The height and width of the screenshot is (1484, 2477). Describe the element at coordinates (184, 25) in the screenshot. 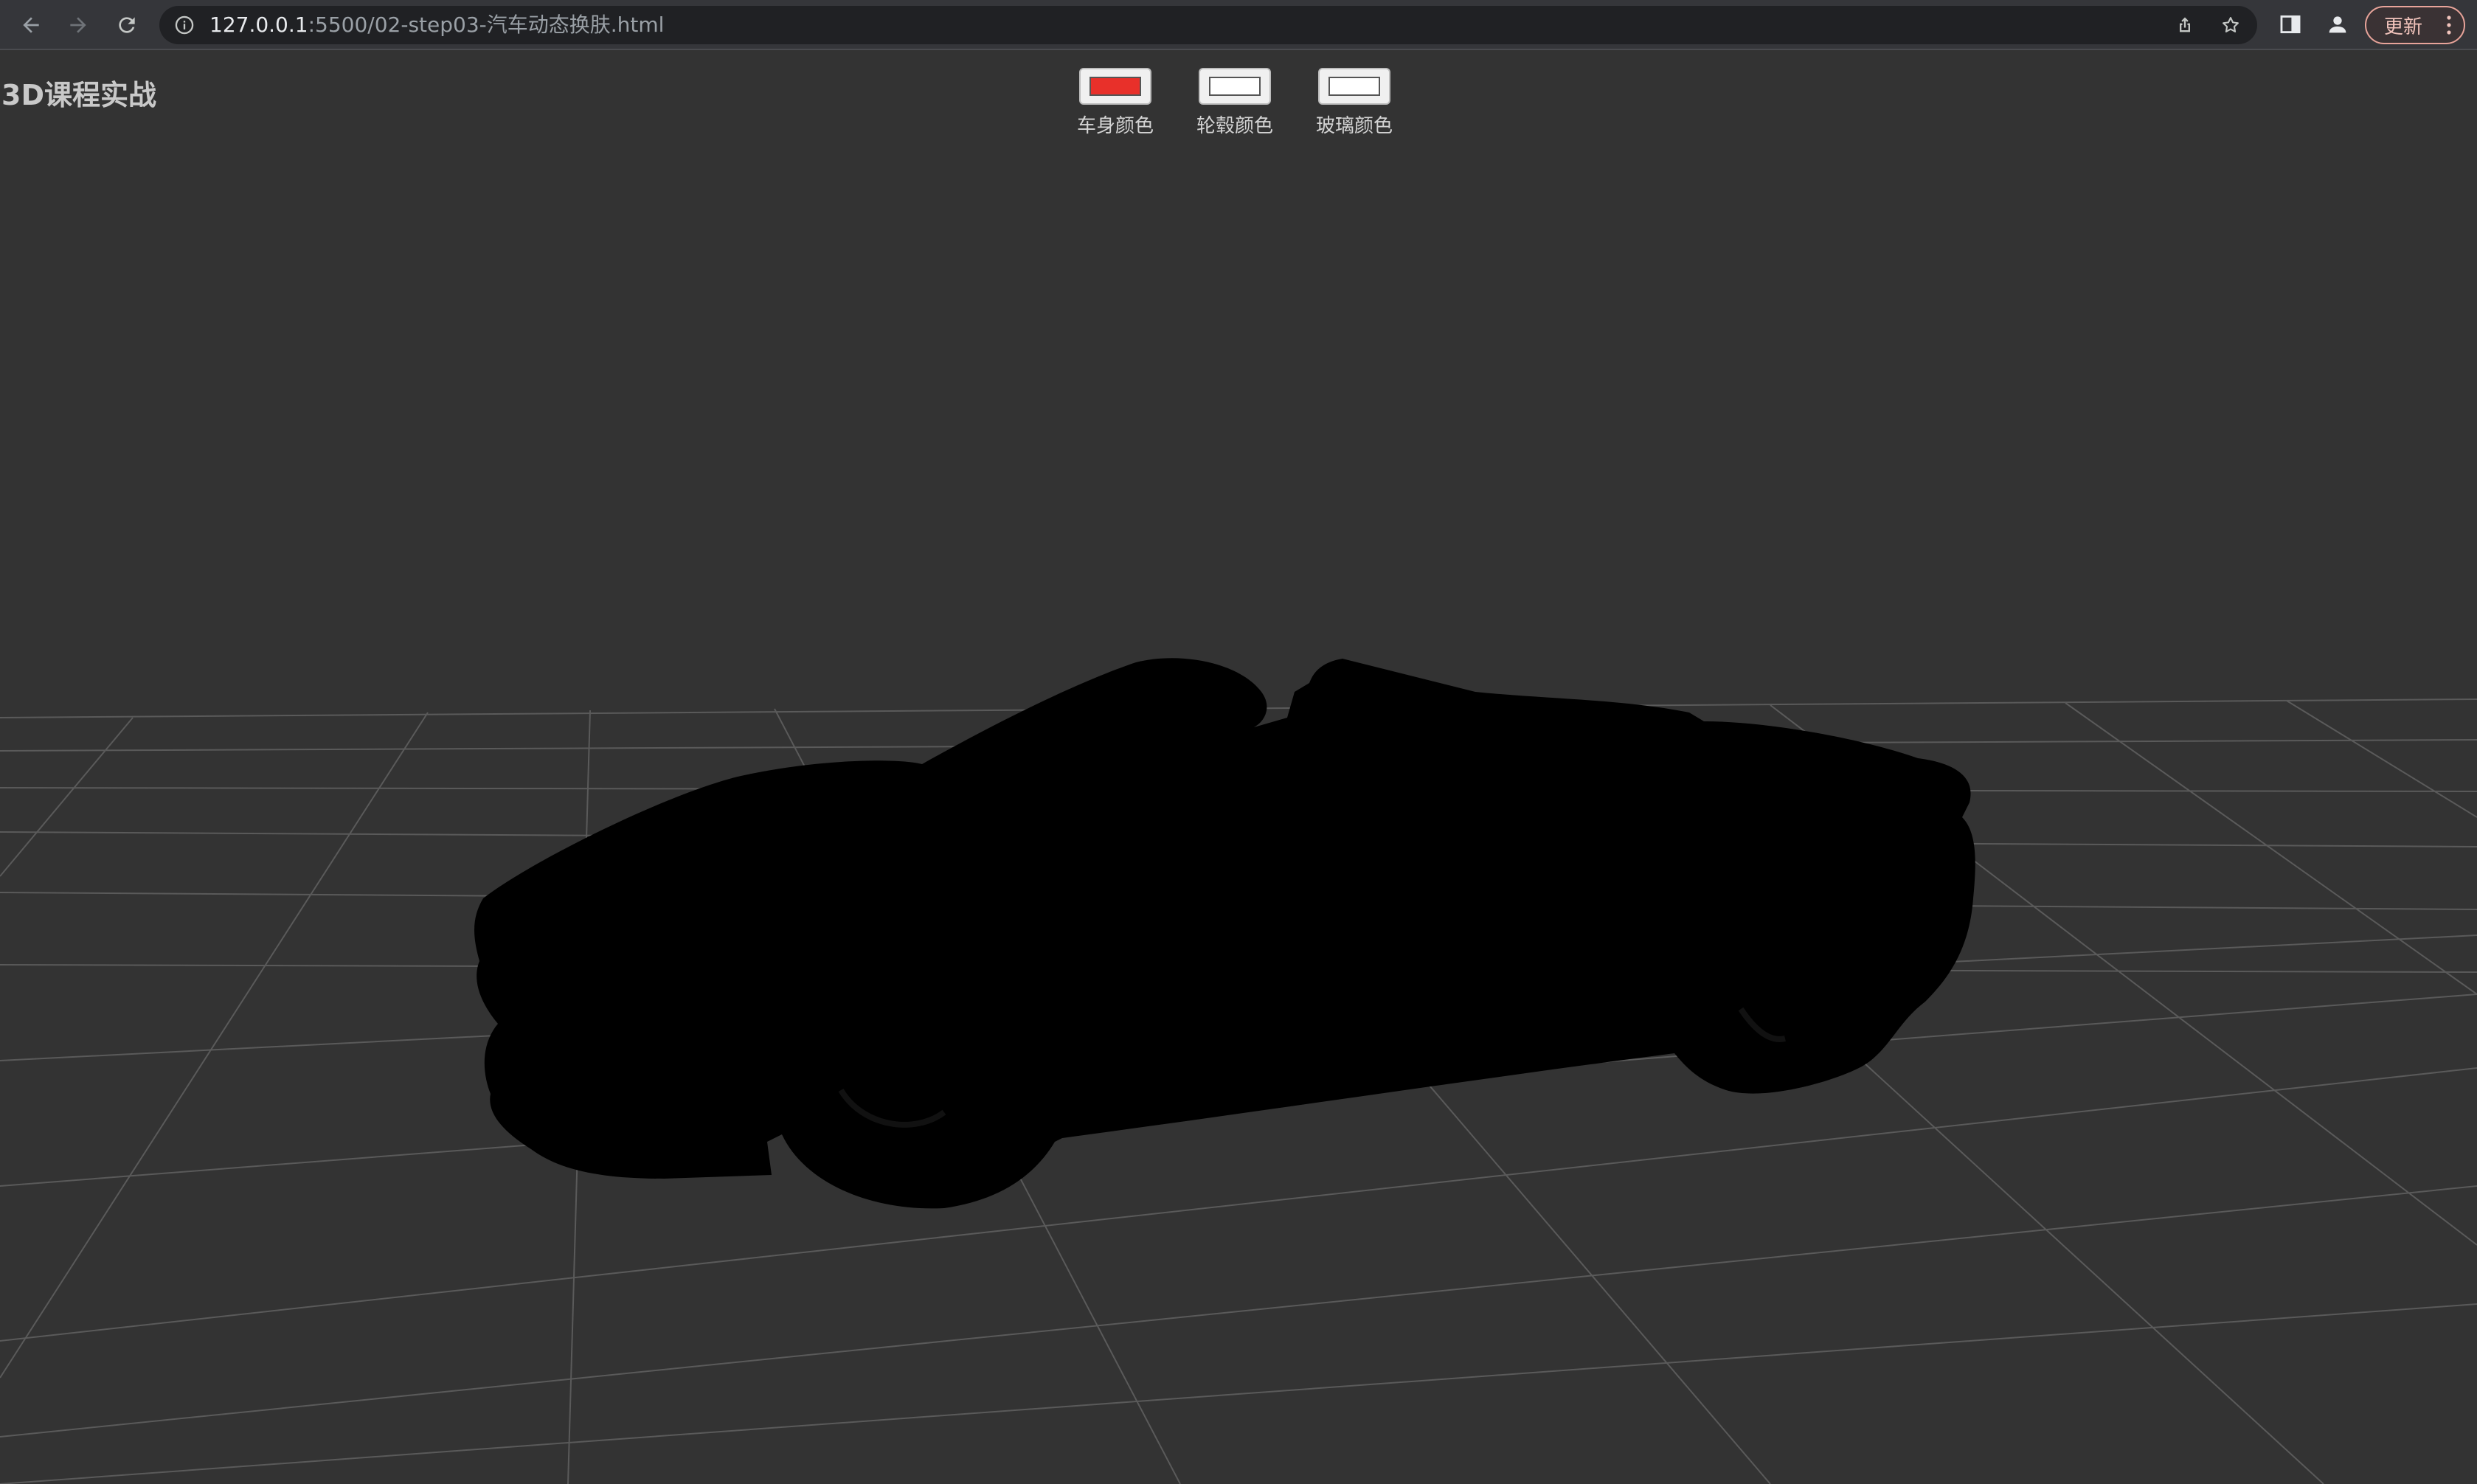

I see `info-icon` at that location.